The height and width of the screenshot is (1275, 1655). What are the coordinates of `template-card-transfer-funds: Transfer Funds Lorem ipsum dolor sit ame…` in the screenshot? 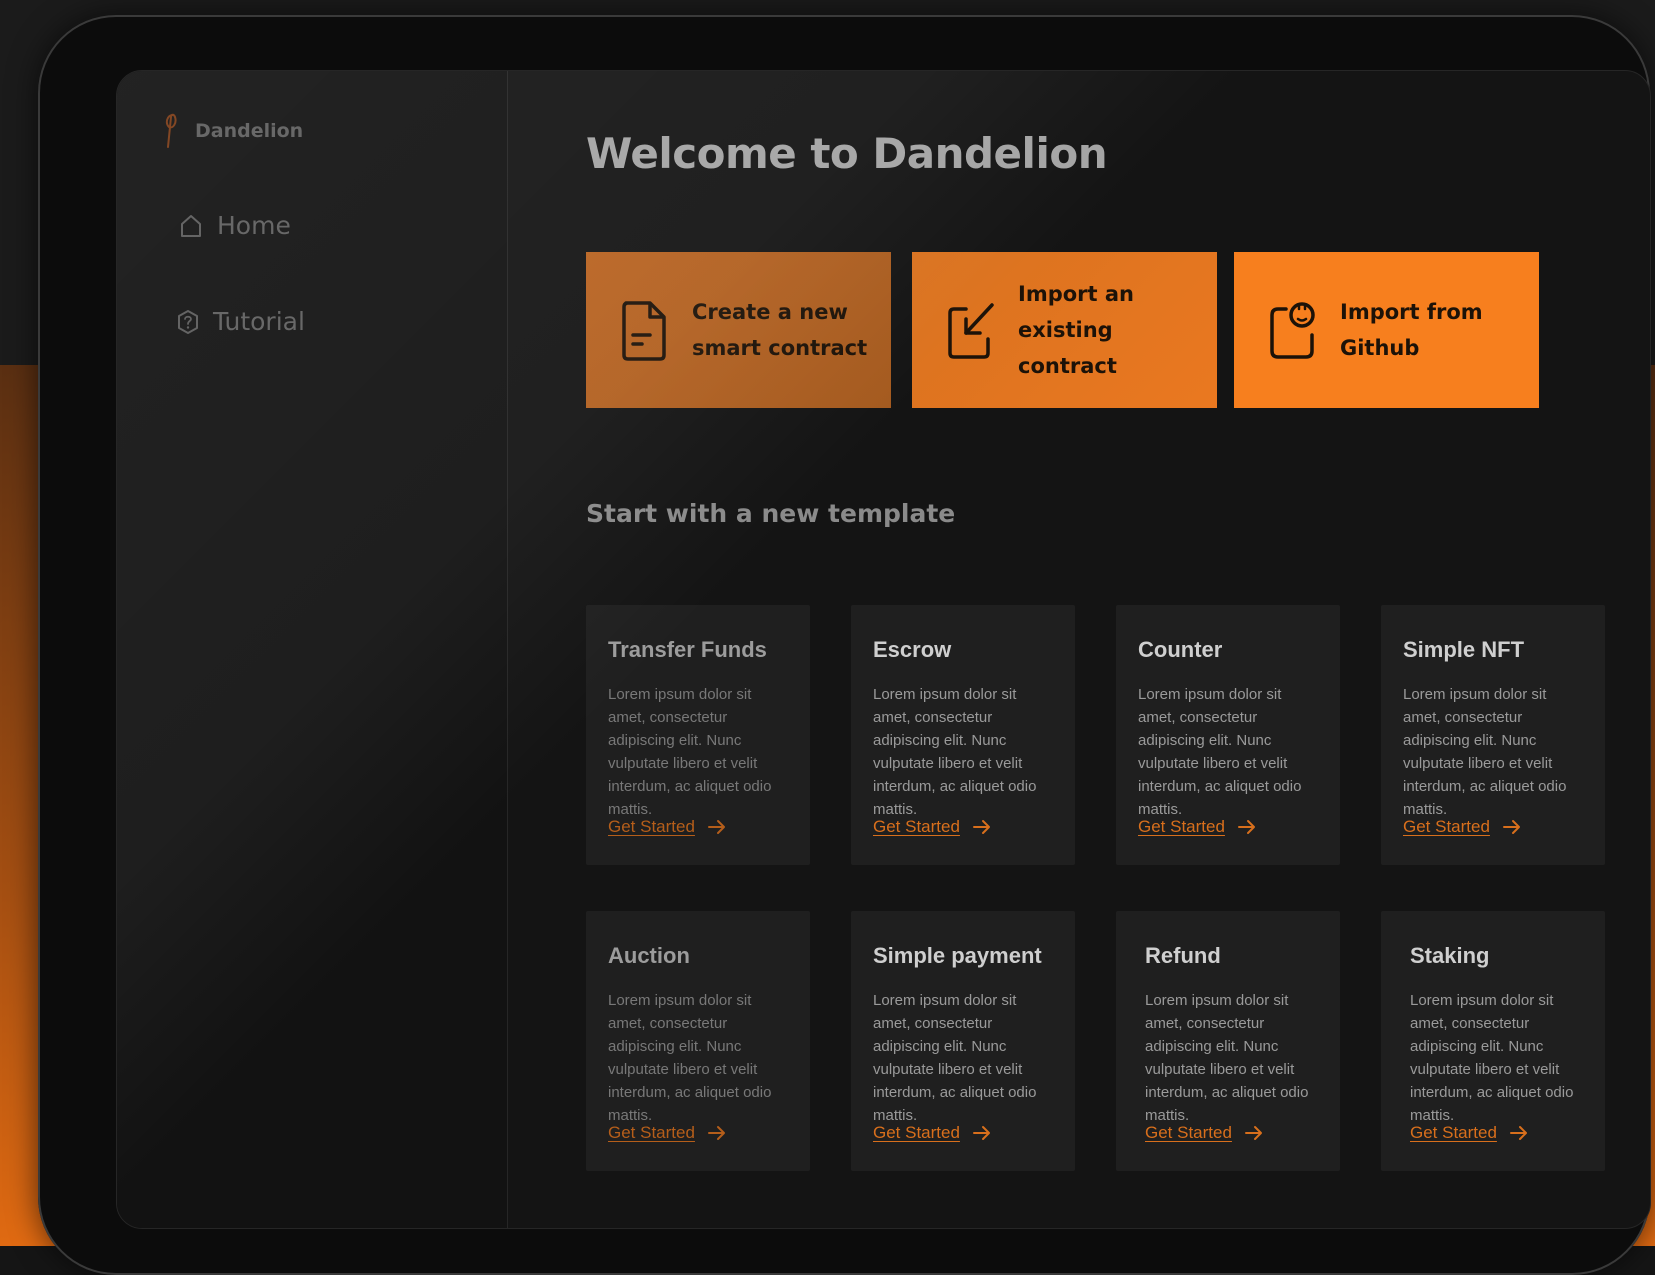 It's located at (698, 735).